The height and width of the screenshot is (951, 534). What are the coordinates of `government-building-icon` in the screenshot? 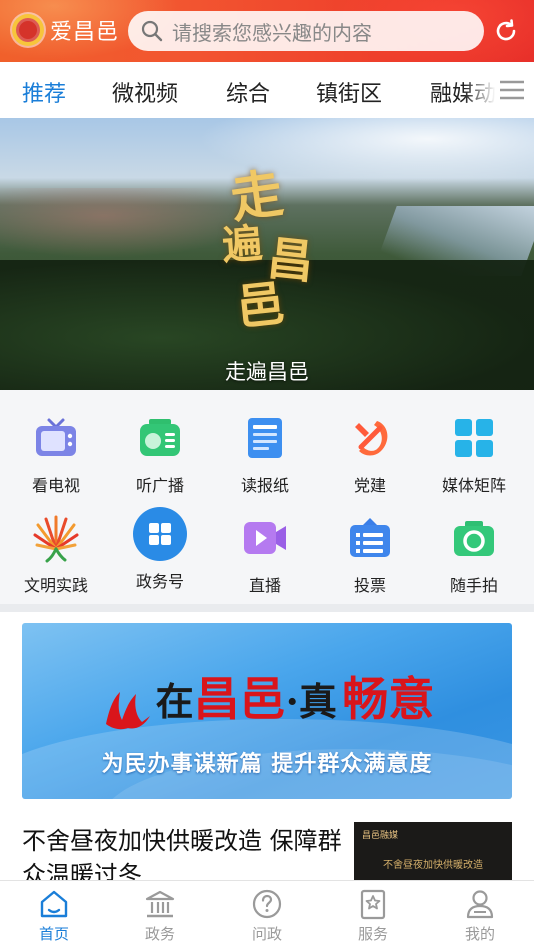 It's located at (160, 904).